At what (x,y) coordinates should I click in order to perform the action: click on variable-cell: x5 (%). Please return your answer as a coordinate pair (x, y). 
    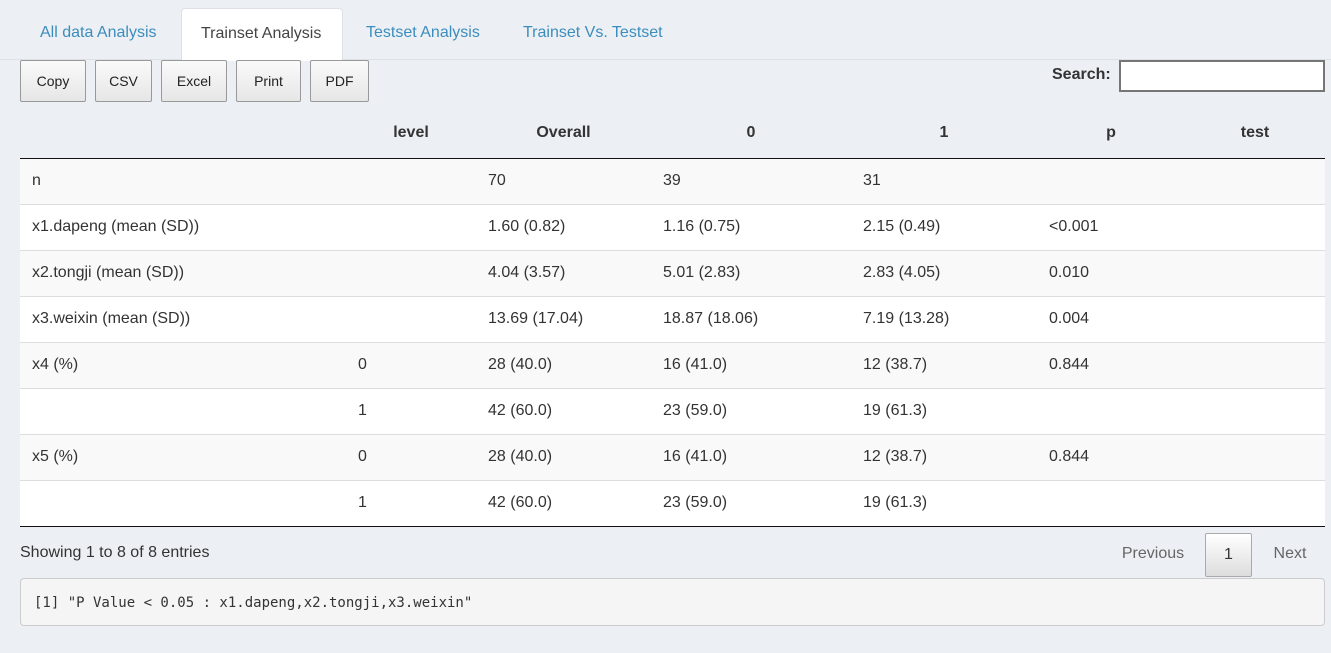
    Looking at the image, I should click on (183, 456).